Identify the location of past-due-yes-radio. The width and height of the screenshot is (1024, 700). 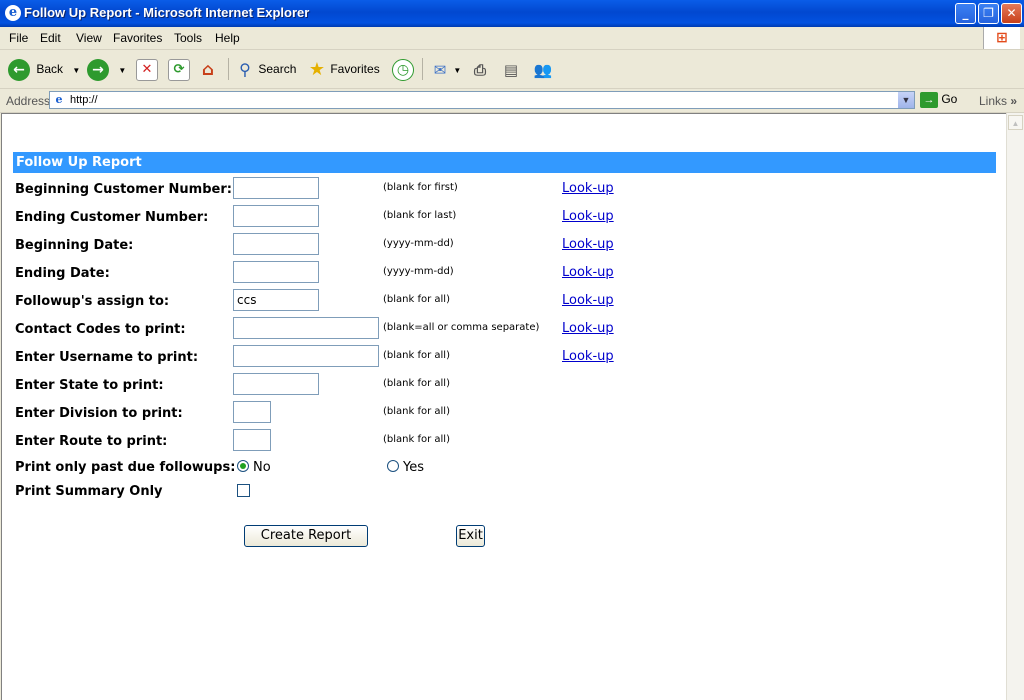
(393, 466).